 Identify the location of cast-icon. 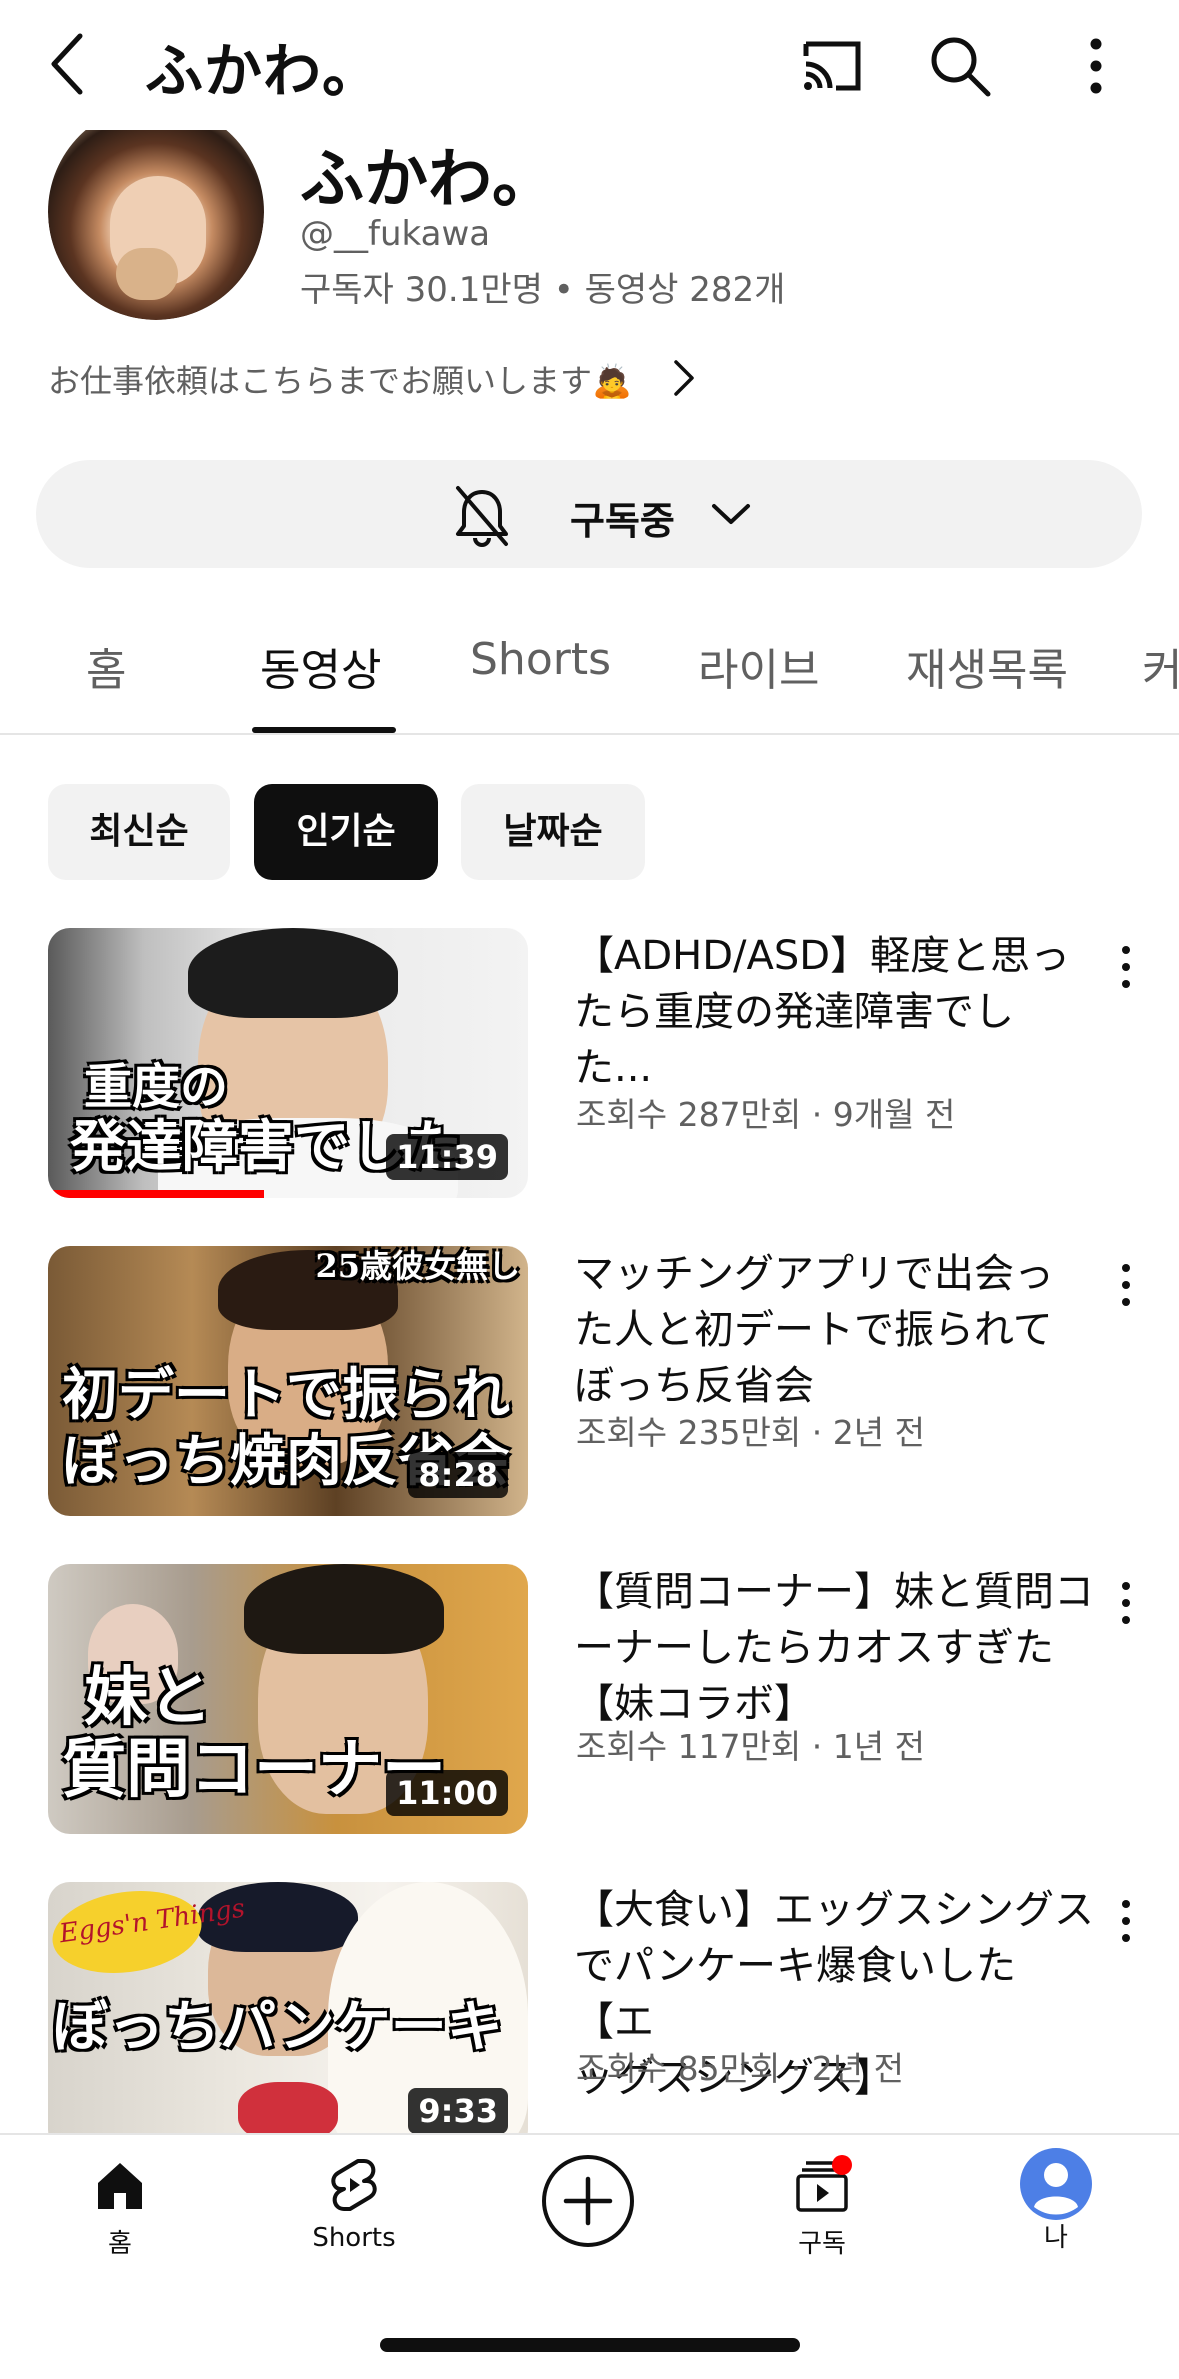
(832, 66).